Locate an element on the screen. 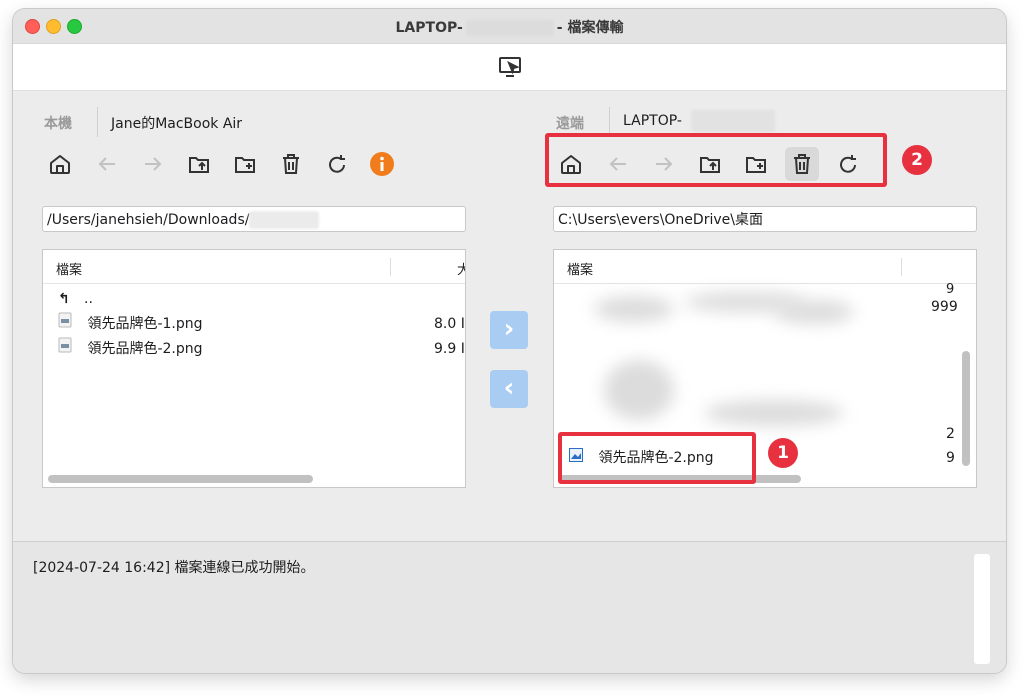  log-message: [2024-07-24 16:42] 檔案連線已成功開始。 is located at coordinates (174, 568).